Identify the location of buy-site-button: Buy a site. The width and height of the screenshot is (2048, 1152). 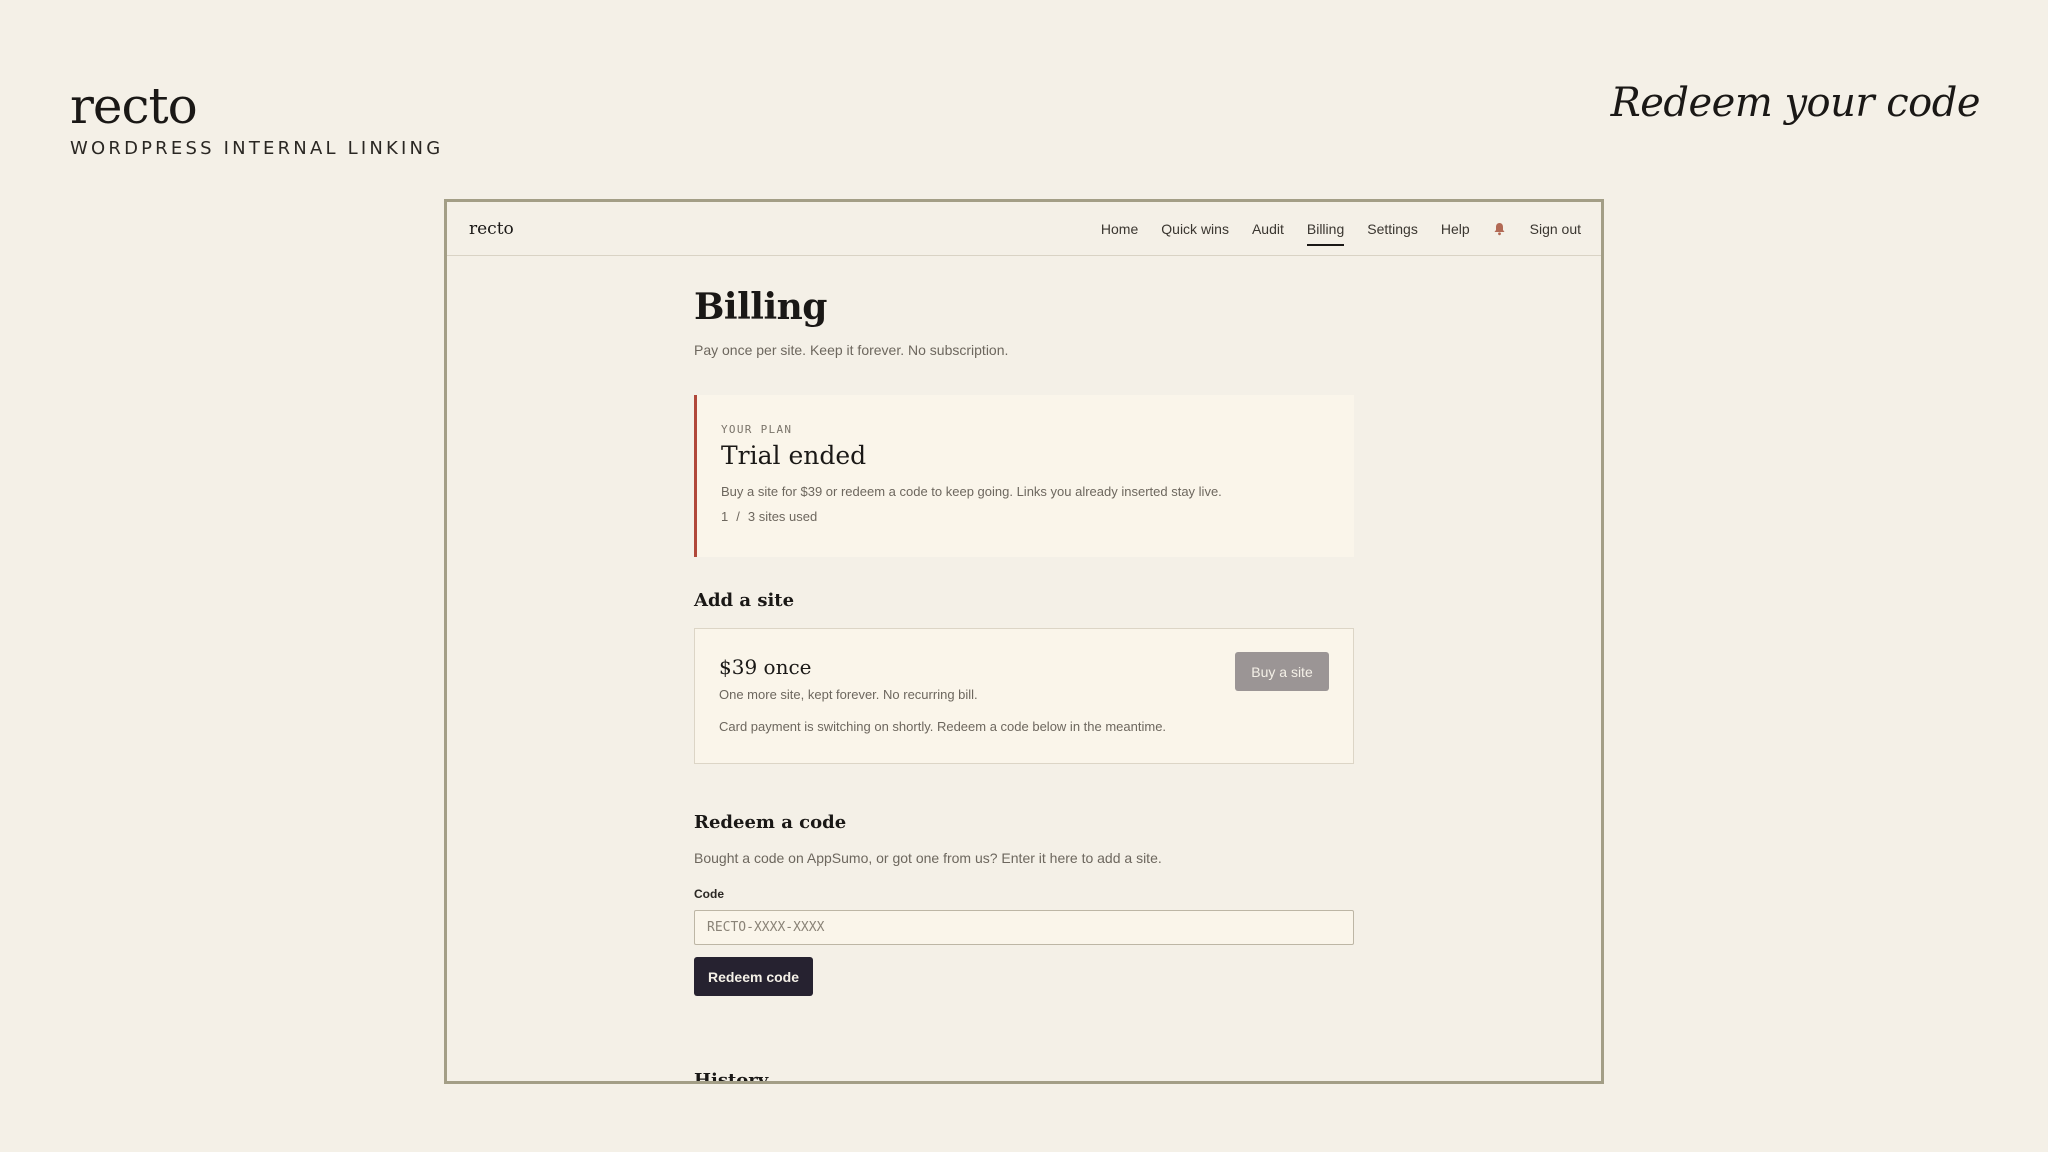
(1282, 671).